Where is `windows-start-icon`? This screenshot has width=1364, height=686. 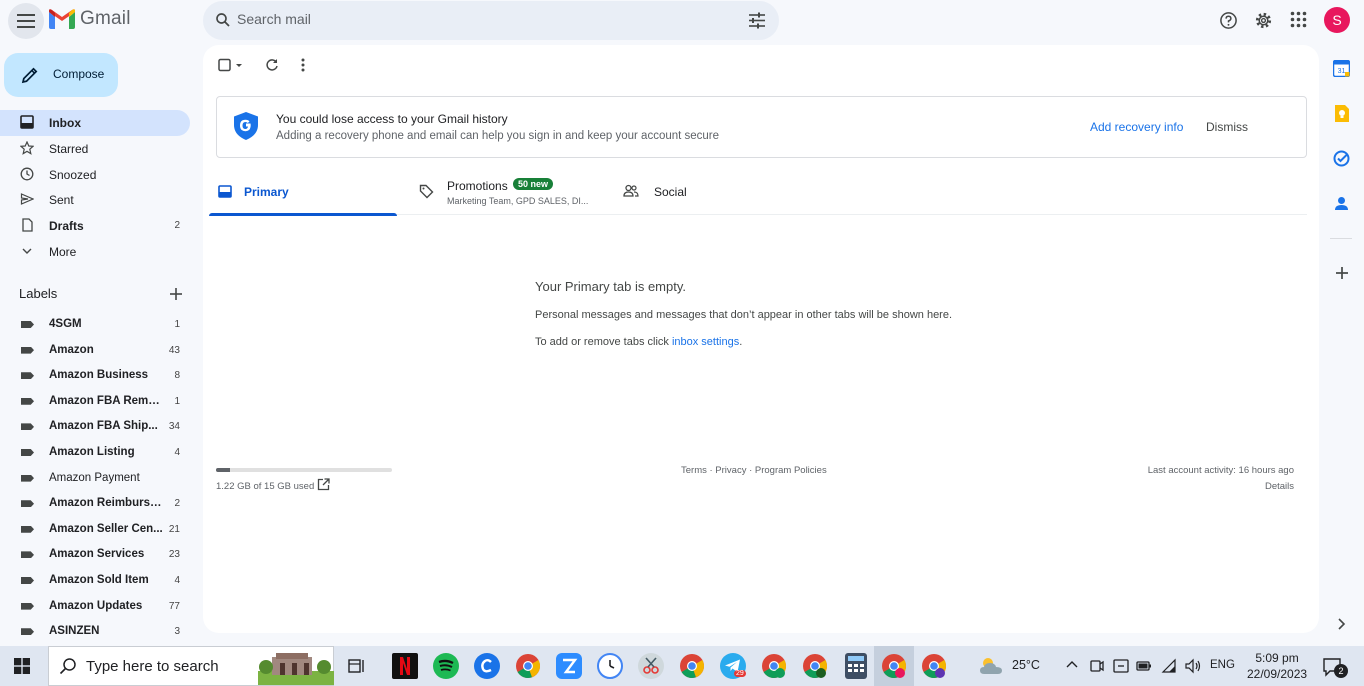
windows-start-icon is located at coordinates (22, 666).